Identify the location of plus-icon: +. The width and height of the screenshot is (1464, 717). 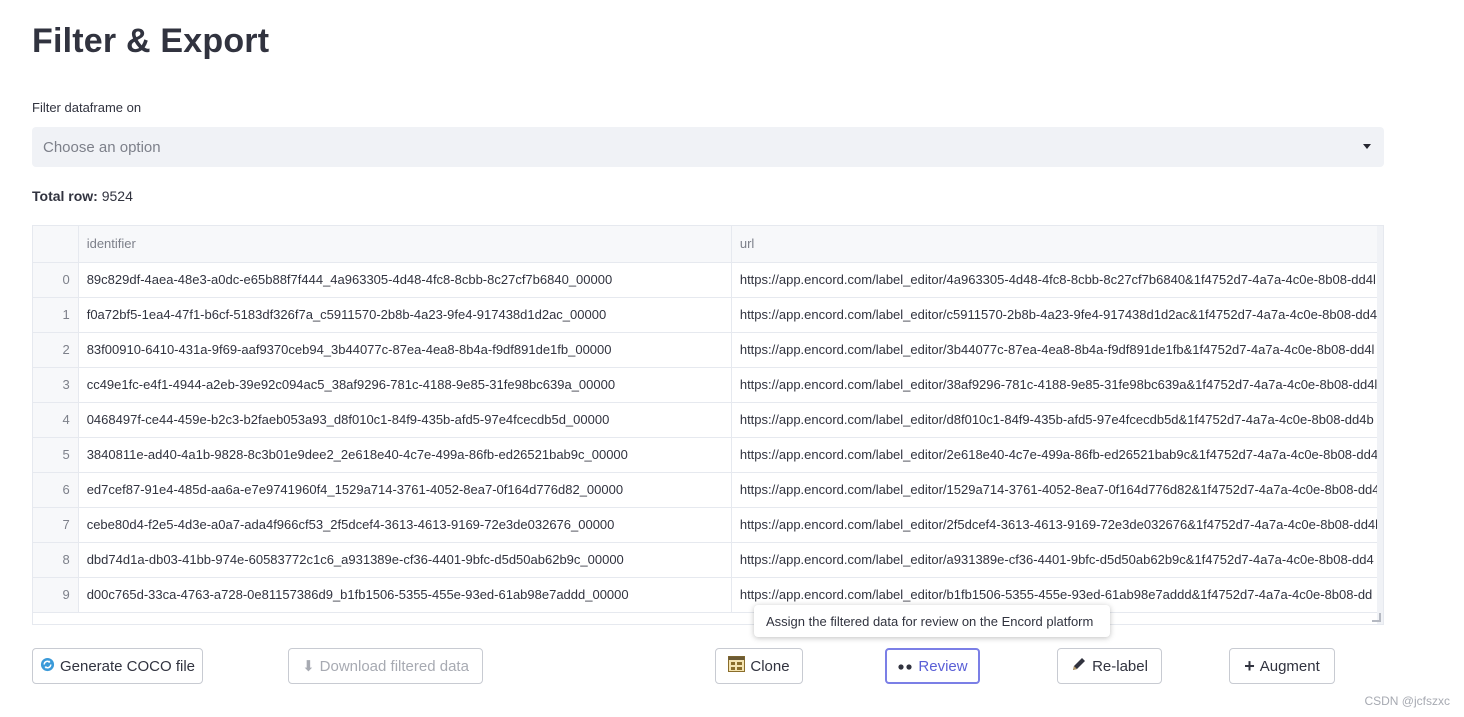
(1249, 665).